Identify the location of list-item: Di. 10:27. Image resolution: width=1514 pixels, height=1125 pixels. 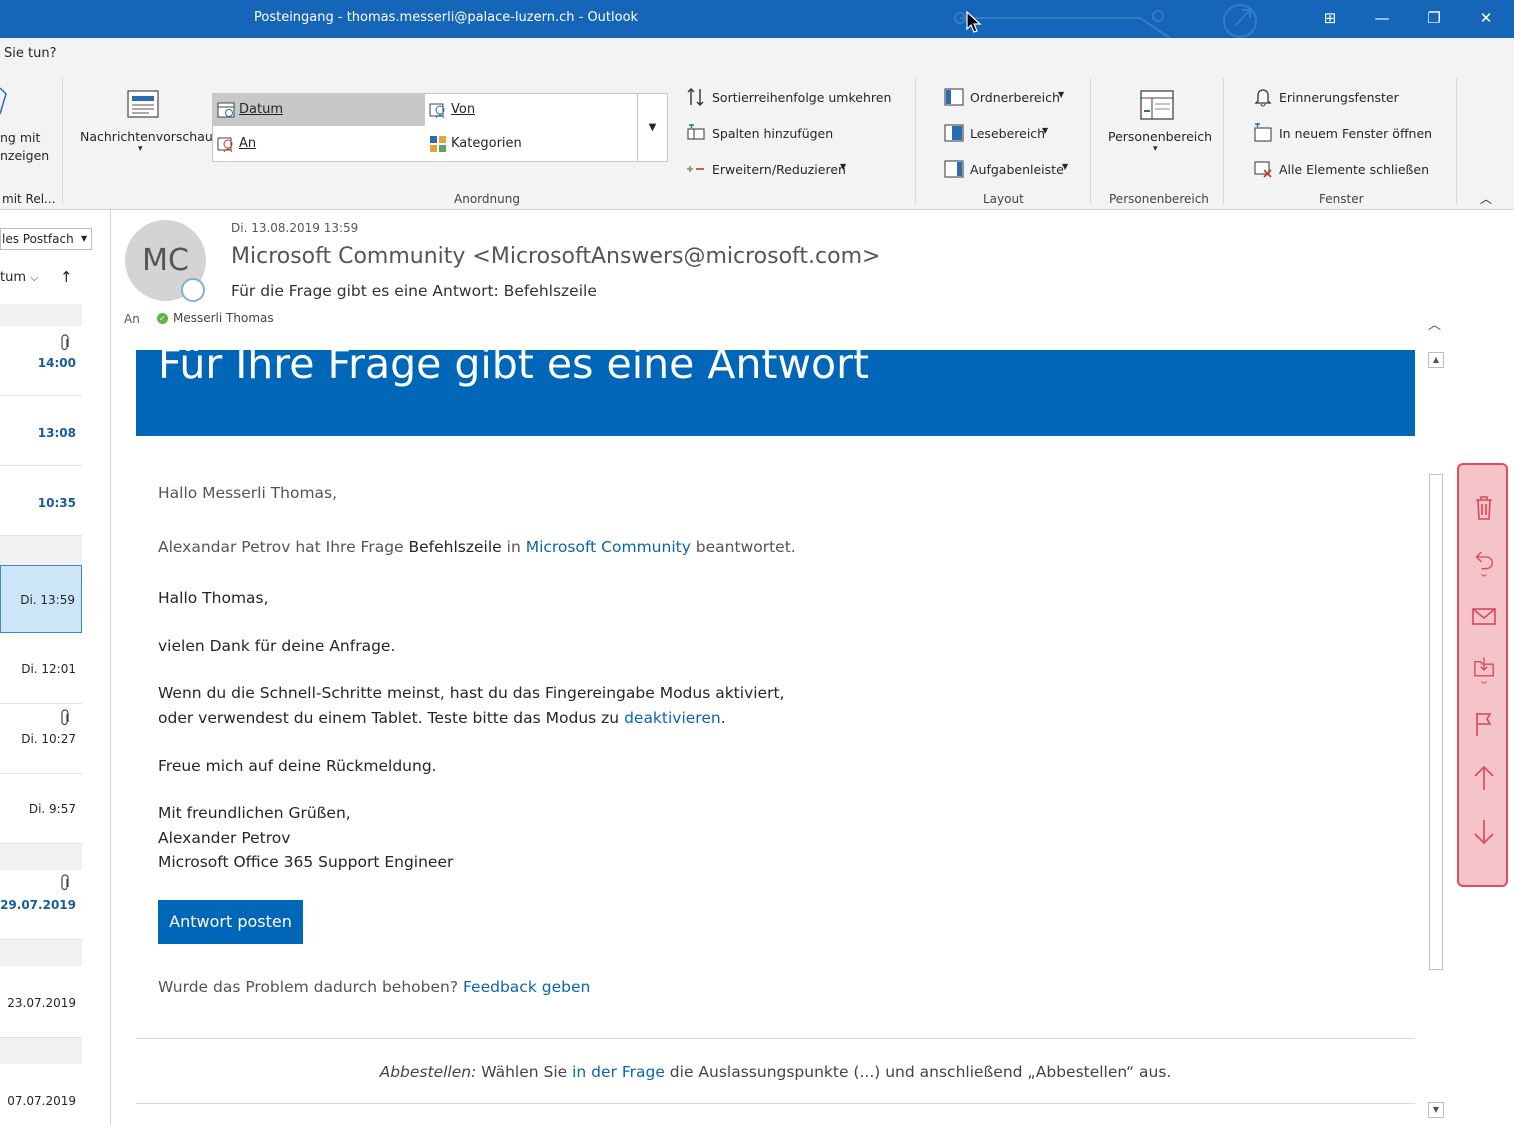
(41, 739).